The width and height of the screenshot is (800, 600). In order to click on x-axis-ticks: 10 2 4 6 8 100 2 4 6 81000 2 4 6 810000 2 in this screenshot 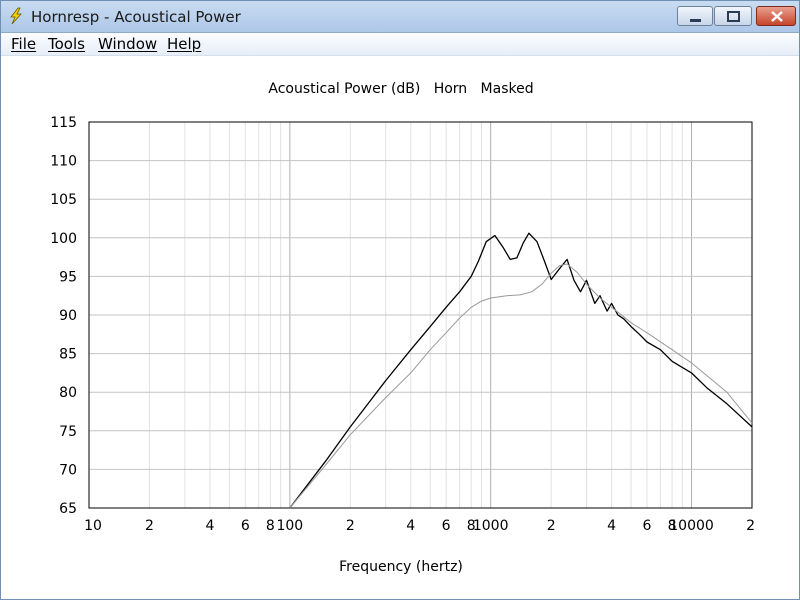, I will do `click(419, 526)`.